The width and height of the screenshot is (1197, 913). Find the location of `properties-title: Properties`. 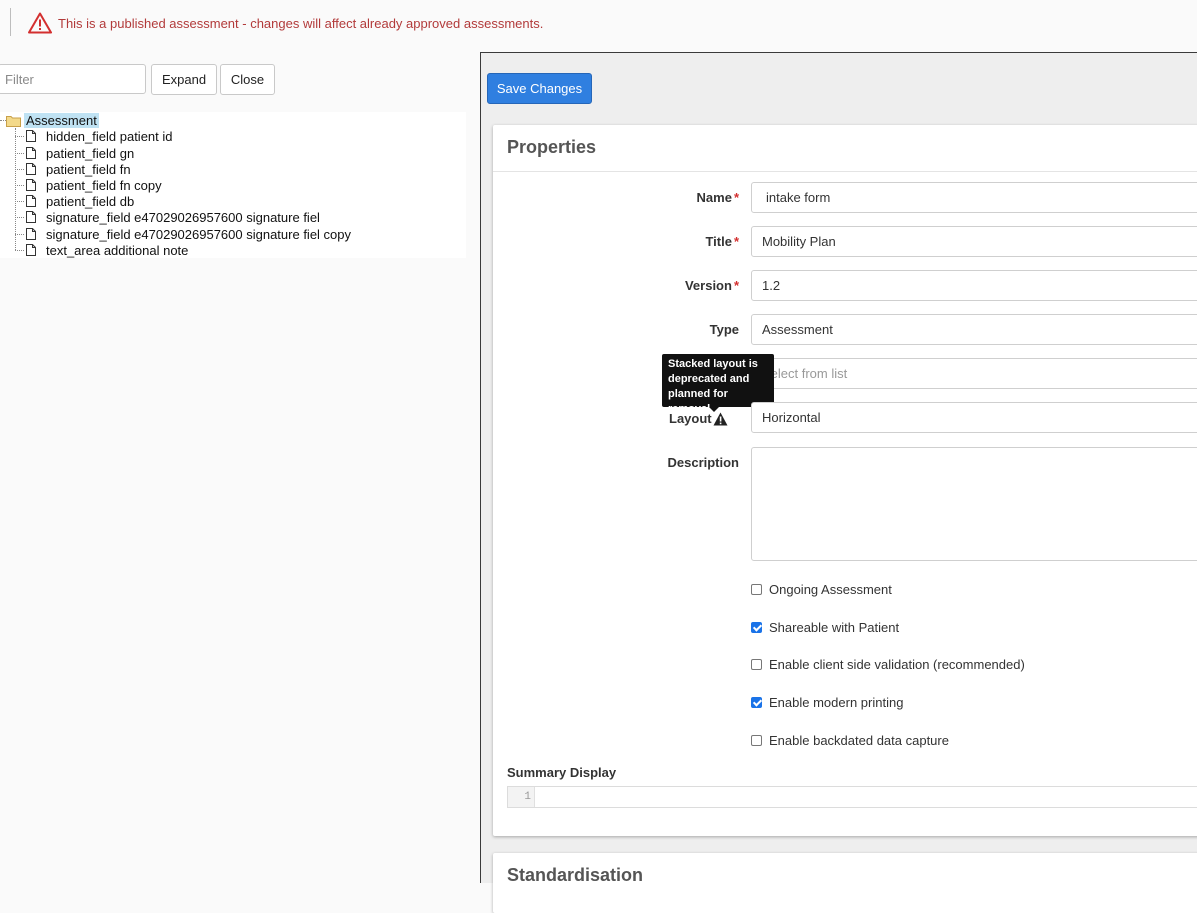

properties-title: Properties is located at coordinates (552, 147).